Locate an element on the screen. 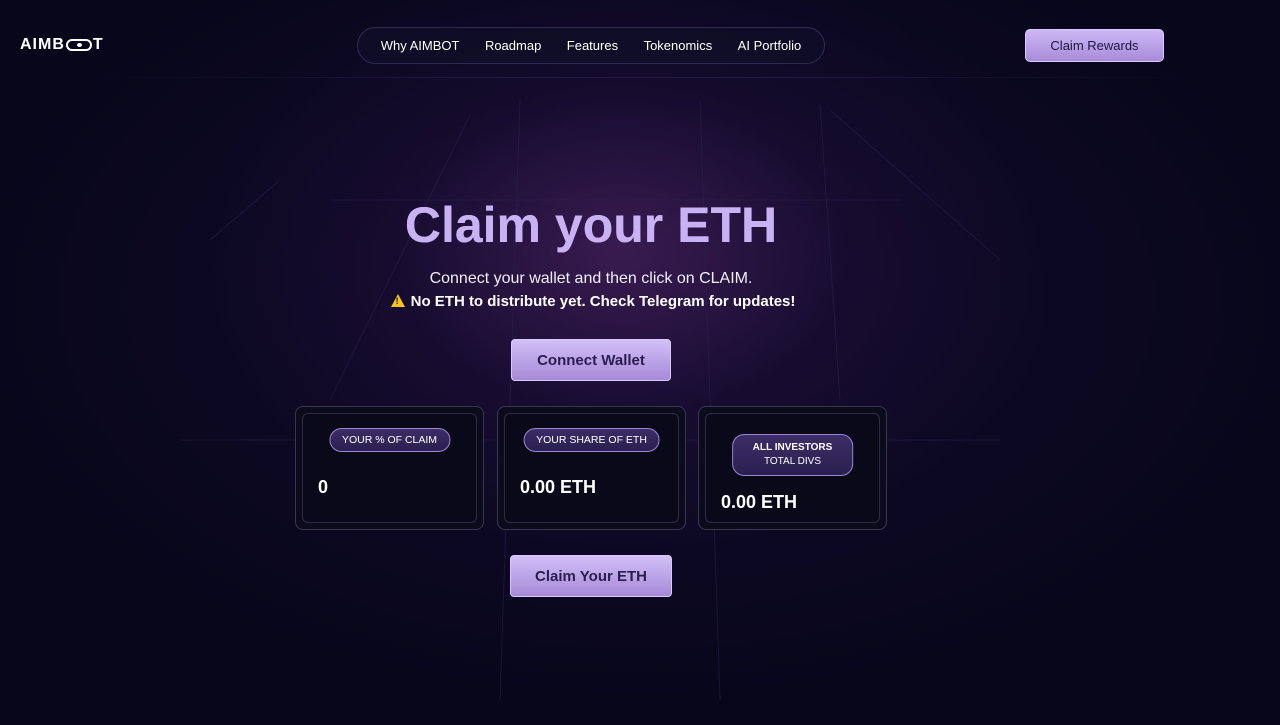 The width and height of the screenshot is (1280, 725). stat-value-claim-percent: 0 is located at coordinates (323, 487).